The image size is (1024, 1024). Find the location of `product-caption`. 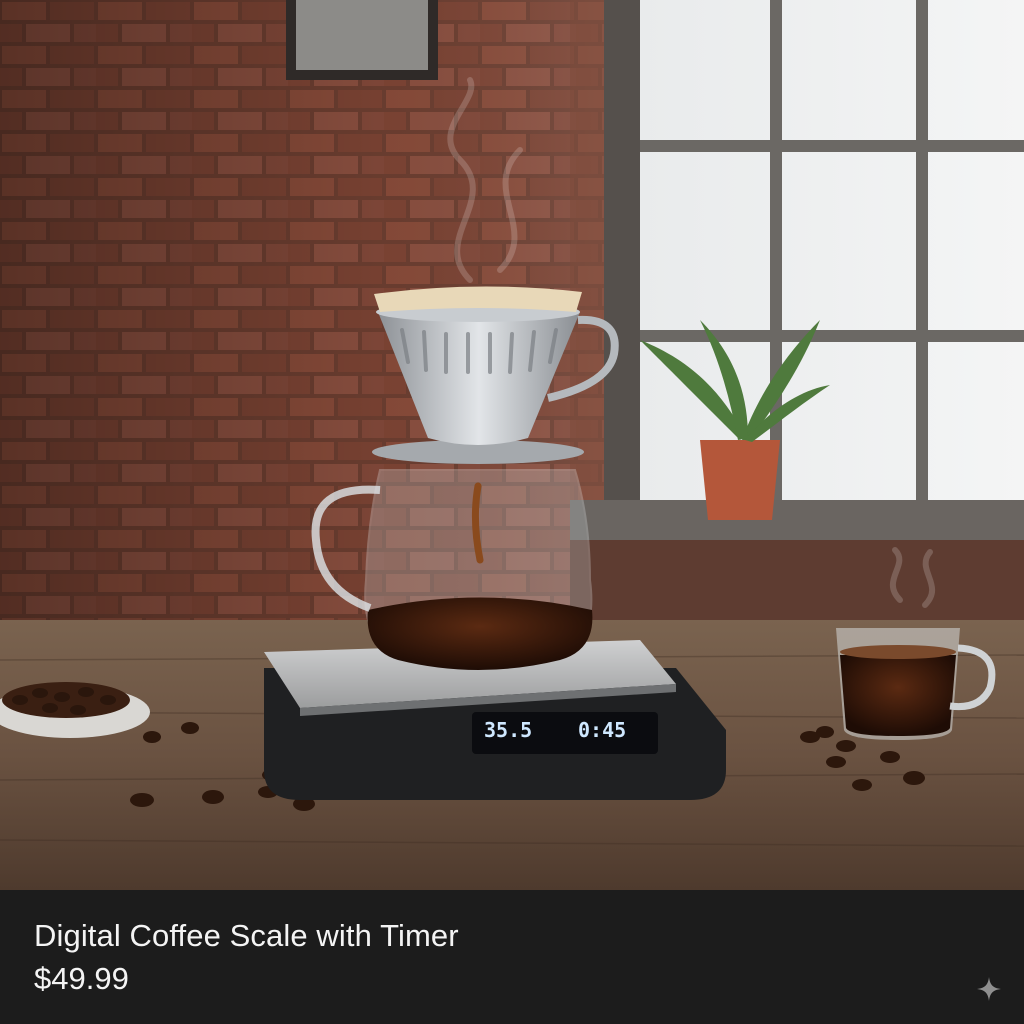

product-caption is located at coordinates (512, 957).